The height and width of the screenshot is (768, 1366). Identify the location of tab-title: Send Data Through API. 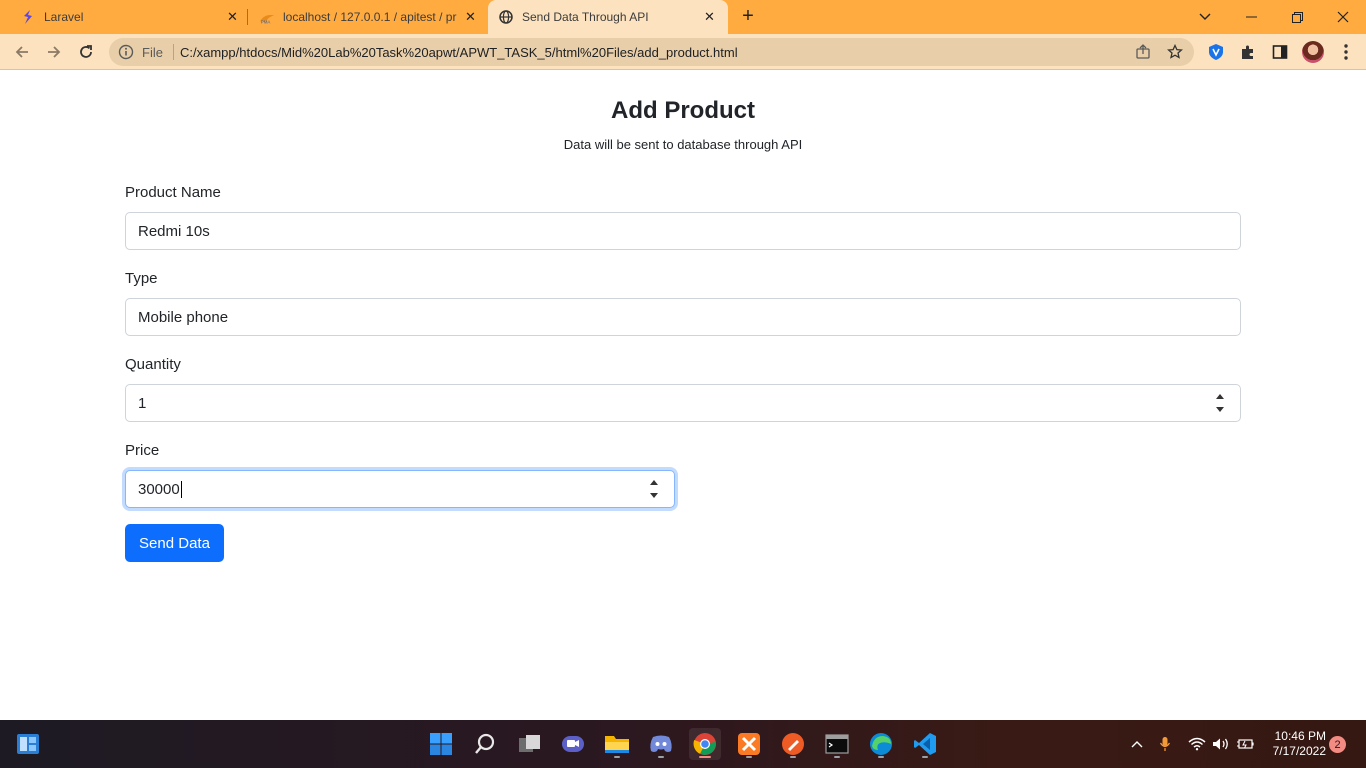
(585, 17).